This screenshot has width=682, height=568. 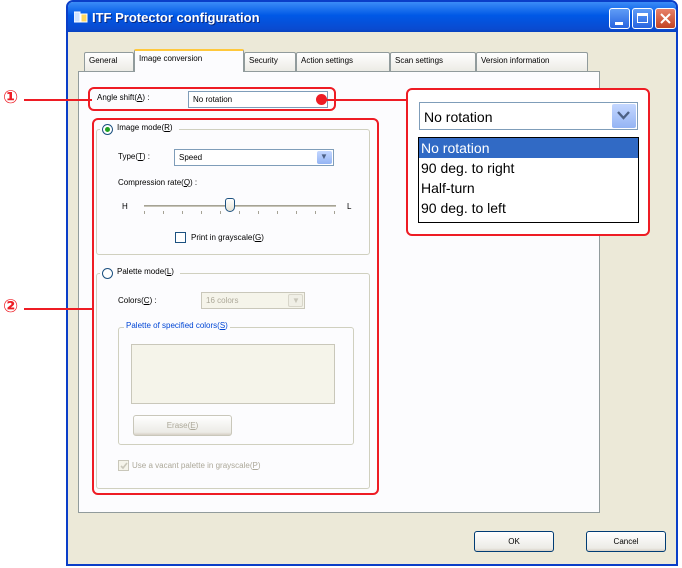 I want to click on app-icon, so click(x=81, y=17).